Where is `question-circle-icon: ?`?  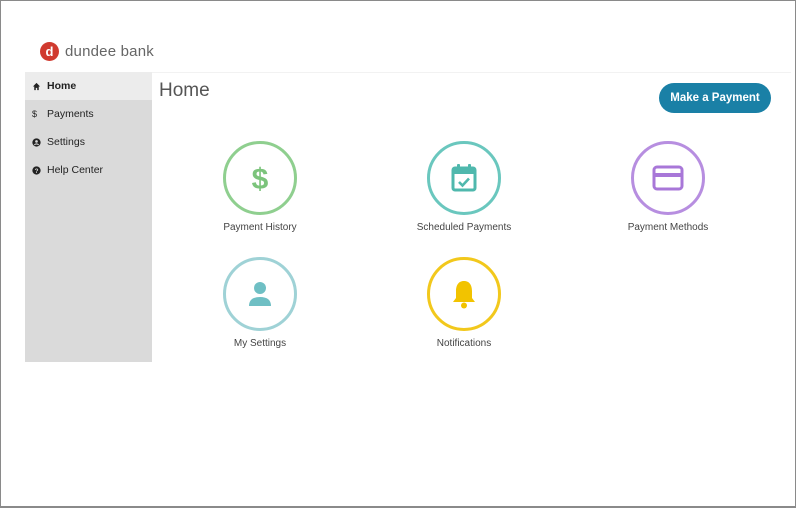 question-circle-icon: ? is located at coordinates (38, 170).